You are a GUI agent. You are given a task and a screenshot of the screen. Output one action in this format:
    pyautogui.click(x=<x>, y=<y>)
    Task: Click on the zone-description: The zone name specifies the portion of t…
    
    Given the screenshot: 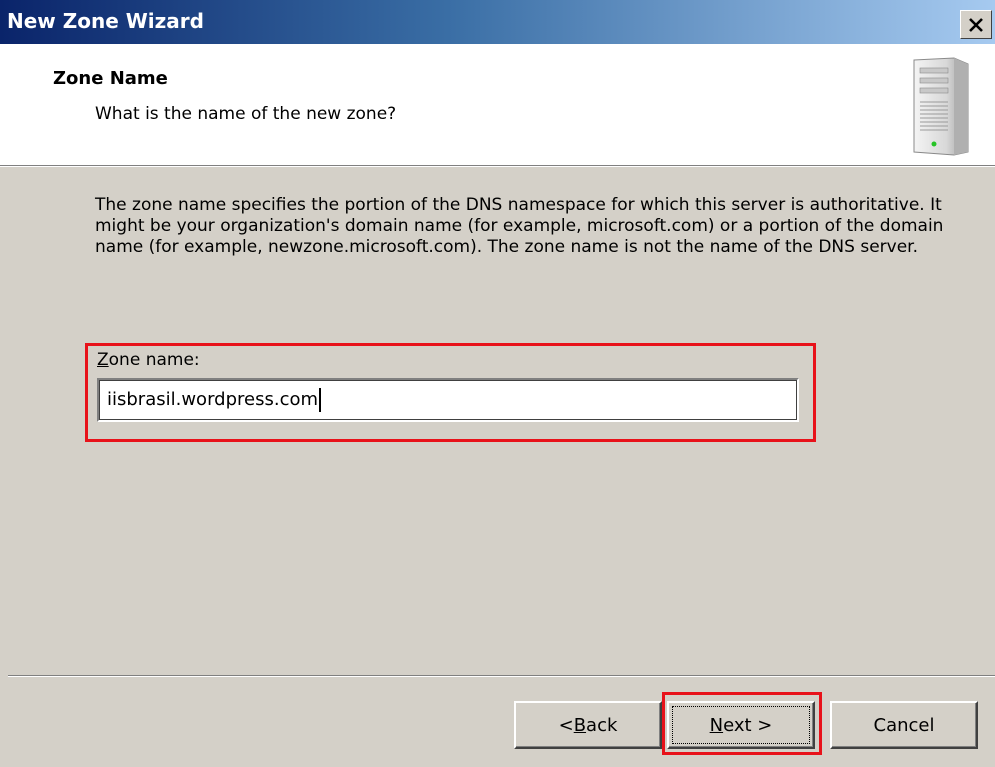 What is the action you would take?
    pyautogui.click(x=519, y=226)
    